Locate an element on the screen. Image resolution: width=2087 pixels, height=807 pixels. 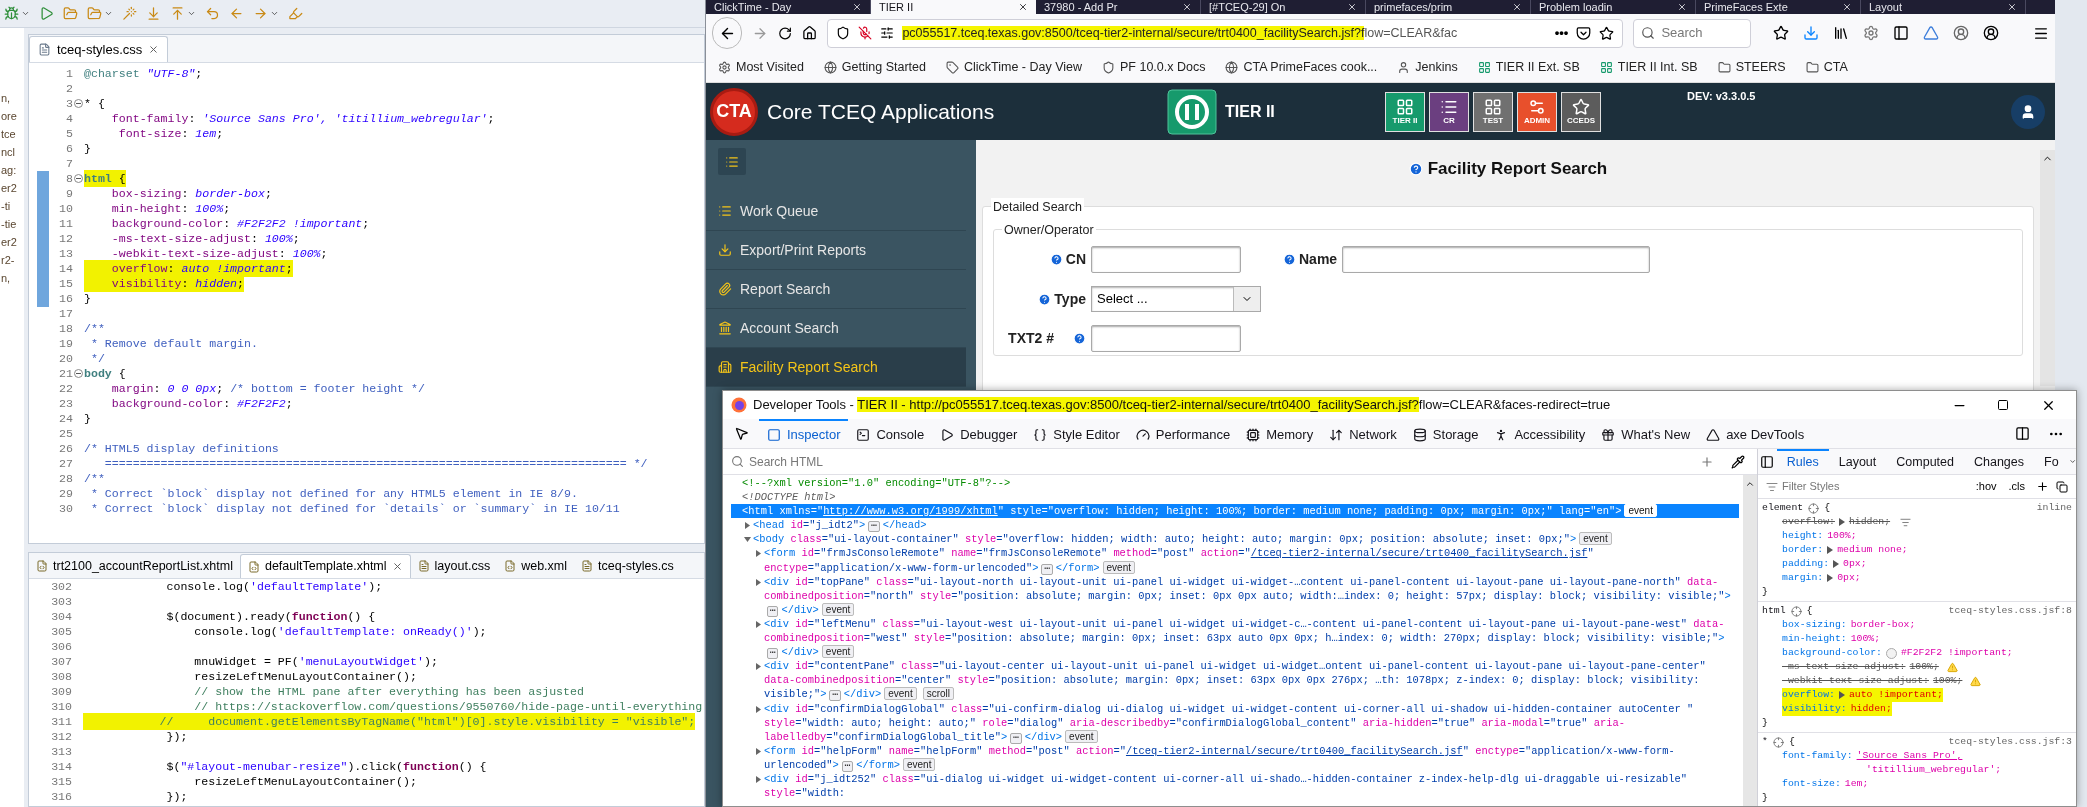
toggle-pane-icon is located at coordinates (1767, 461).